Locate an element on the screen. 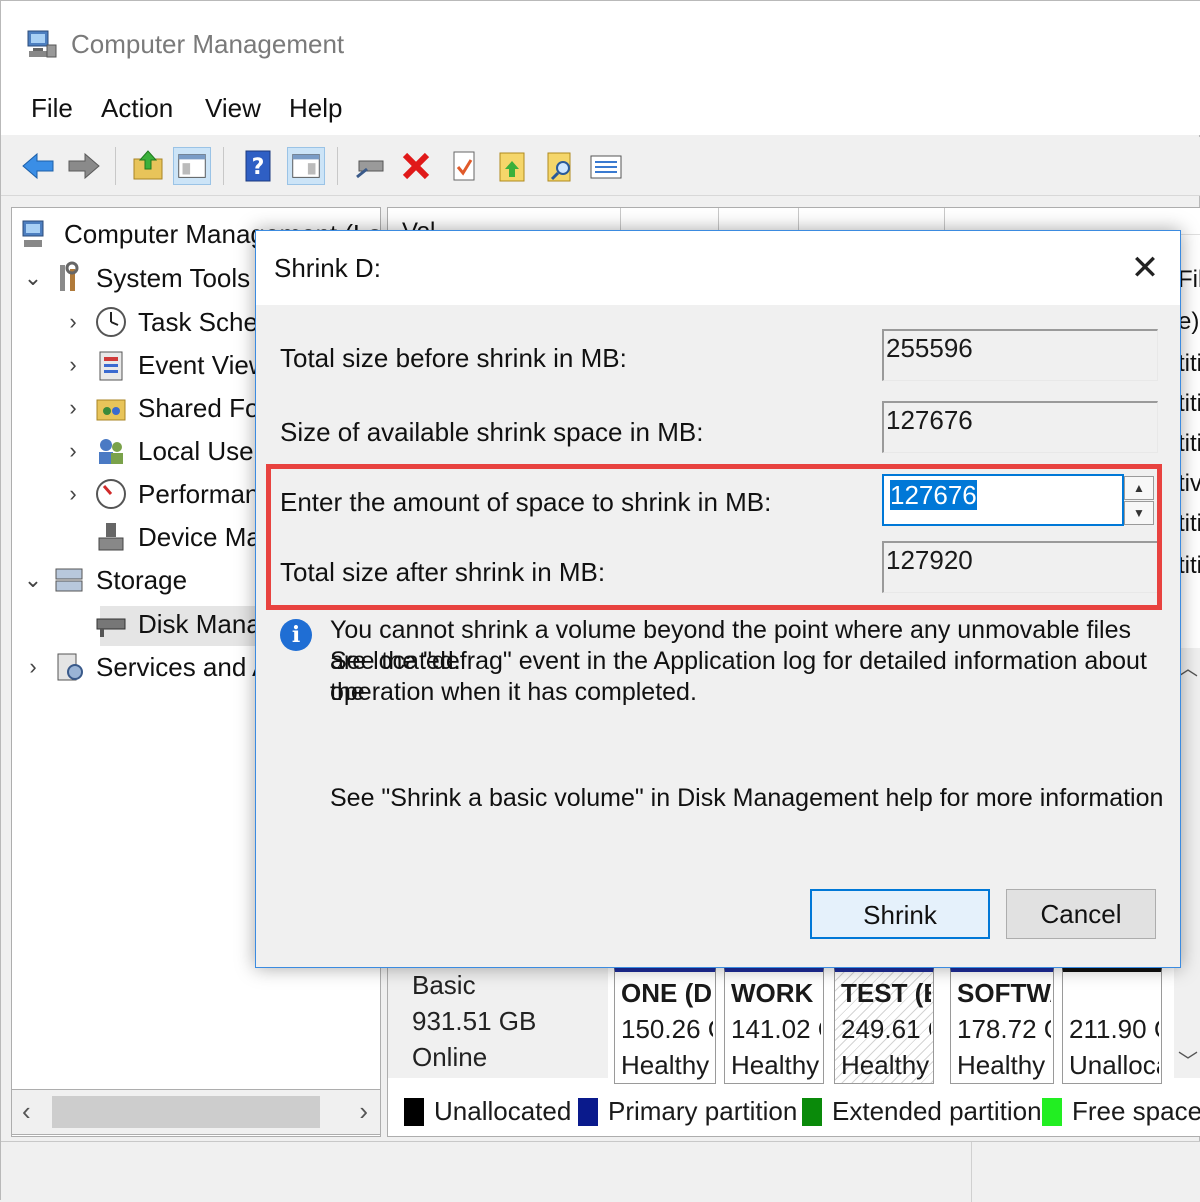  legend-unallocated: Unallocated is located at coordinates (487, 1111).